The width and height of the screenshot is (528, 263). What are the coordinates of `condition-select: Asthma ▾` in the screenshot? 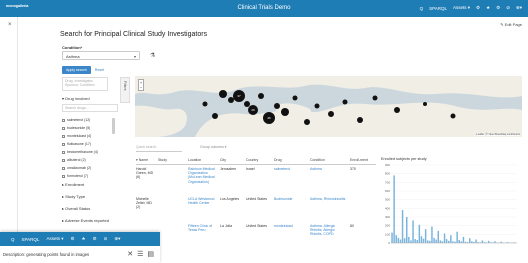 It's located at (101, 55).